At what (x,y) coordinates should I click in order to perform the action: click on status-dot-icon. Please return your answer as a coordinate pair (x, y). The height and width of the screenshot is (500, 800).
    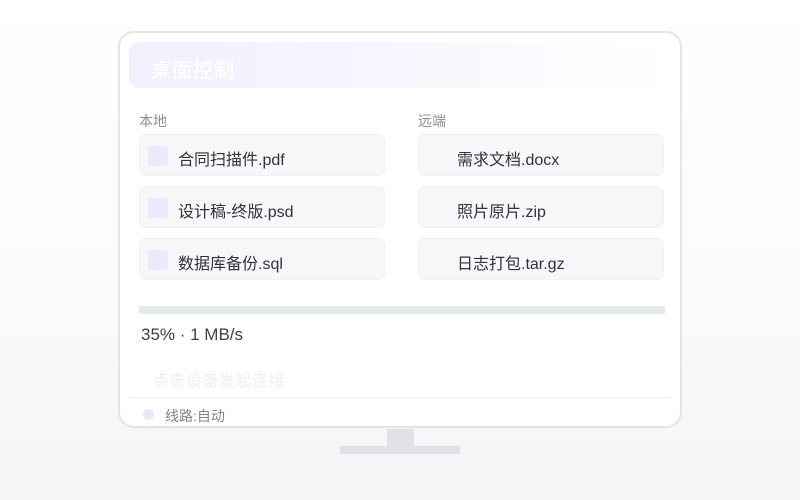
    Looking at the image, I should click on (148, 414).